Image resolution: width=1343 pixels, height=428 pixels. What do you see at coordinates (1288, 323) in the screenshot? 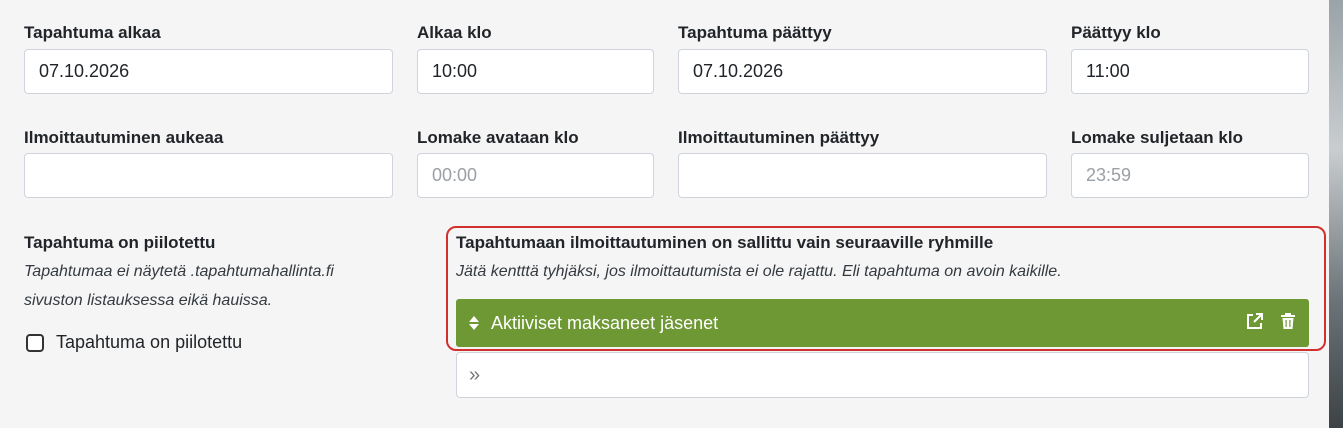
I see `trash-icon` at bounding box center [1288, 323].